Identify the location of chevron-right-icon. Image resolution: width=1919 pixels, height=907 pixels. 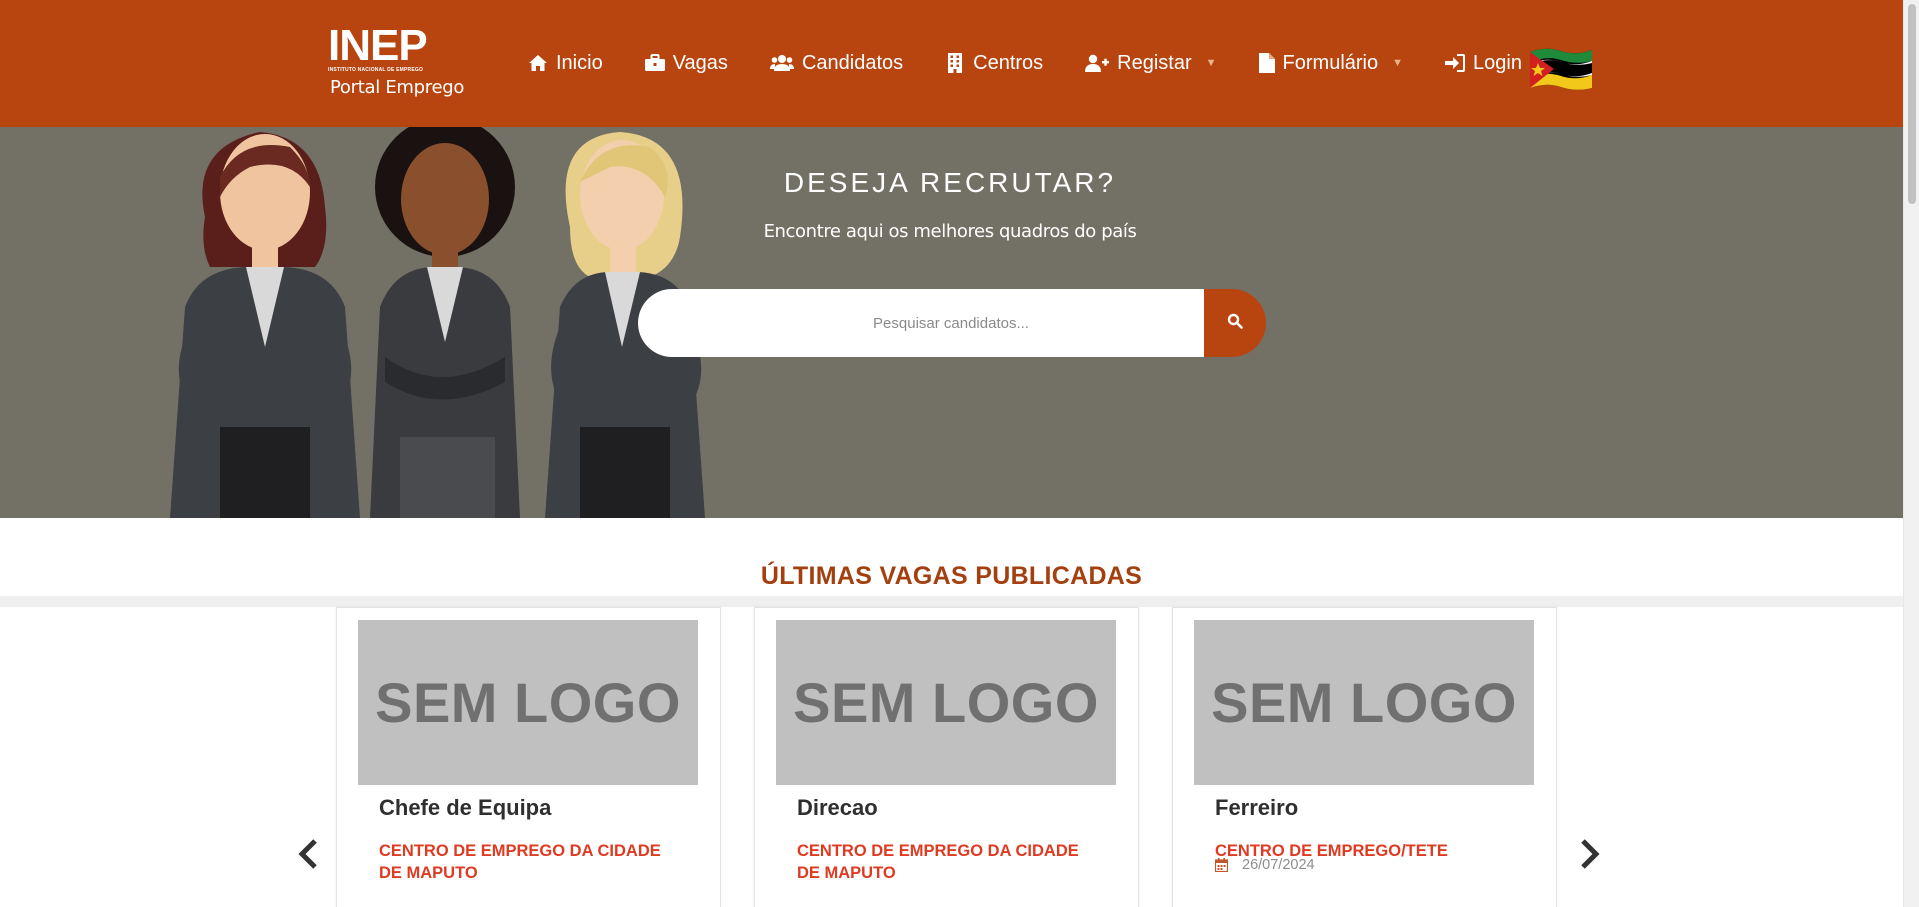
(1590, 856).